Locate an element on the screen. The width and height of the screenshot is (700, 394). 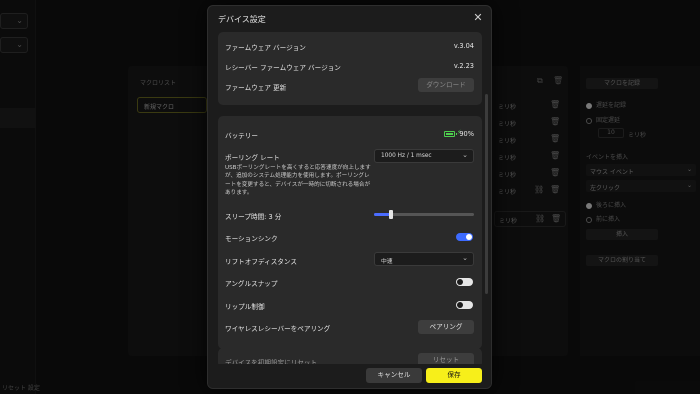
motion-sync-toggle is located at coordinates (464, 237).